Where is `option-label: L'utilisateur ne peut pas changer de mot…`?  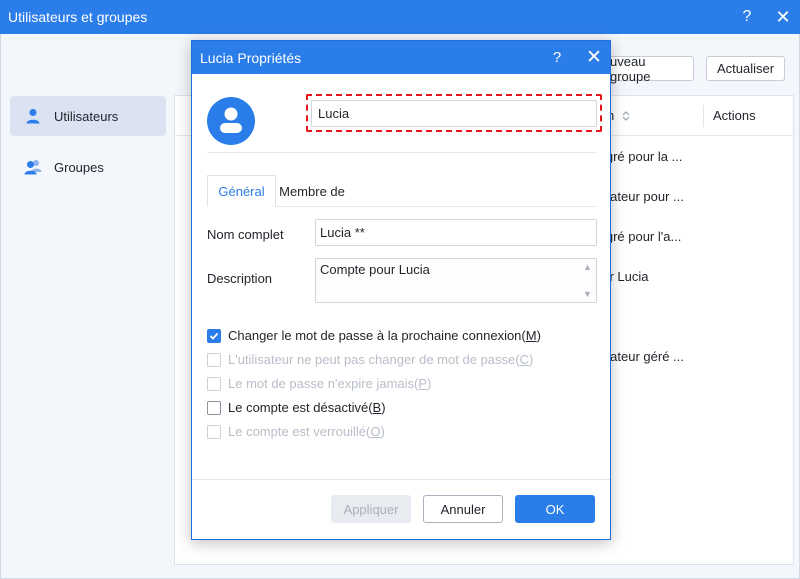 option-label: L'utilisateur ne peut pas changer de mot… is located at coordinates (381, 359).